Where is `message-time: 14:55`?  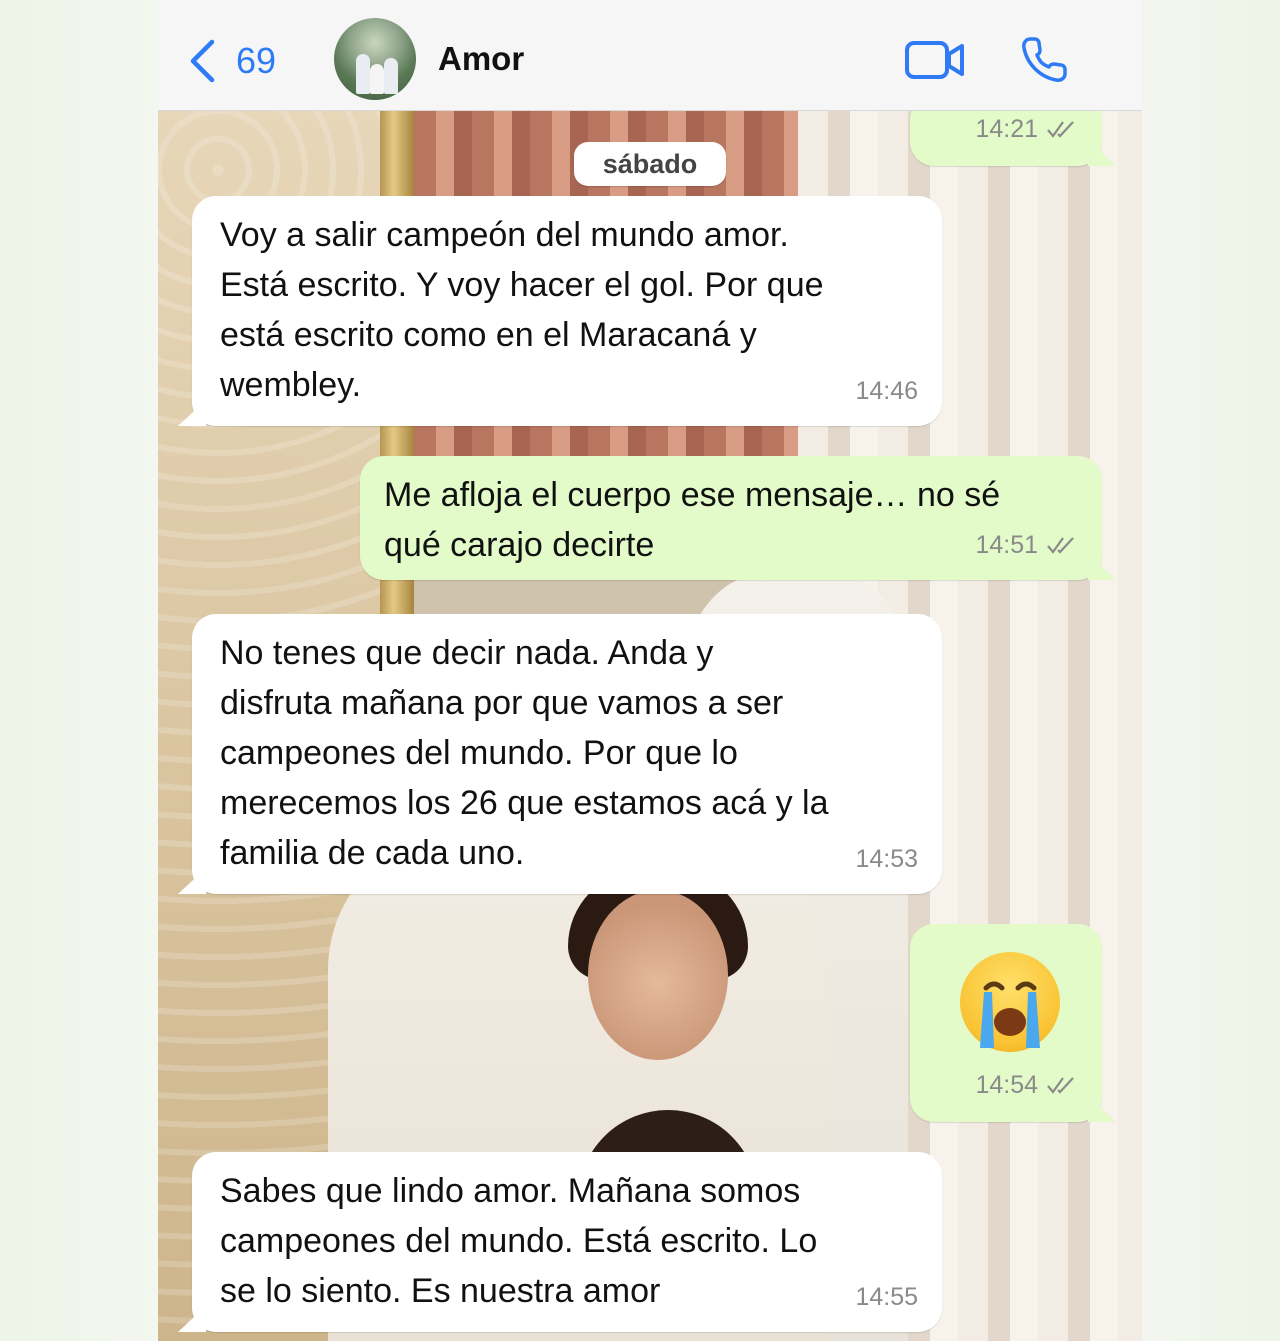
message-time: 14:55 is located at coordinates (886, 1297).